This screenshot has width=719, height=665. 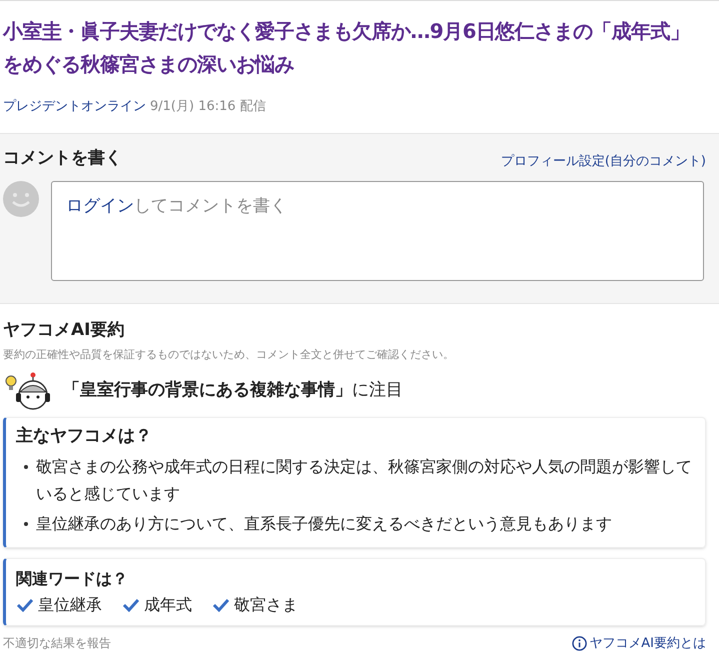 I want to click on focus-topic: 「皇室行事の背景にある複雑な事情」に注目, so click(x=233, y=390).